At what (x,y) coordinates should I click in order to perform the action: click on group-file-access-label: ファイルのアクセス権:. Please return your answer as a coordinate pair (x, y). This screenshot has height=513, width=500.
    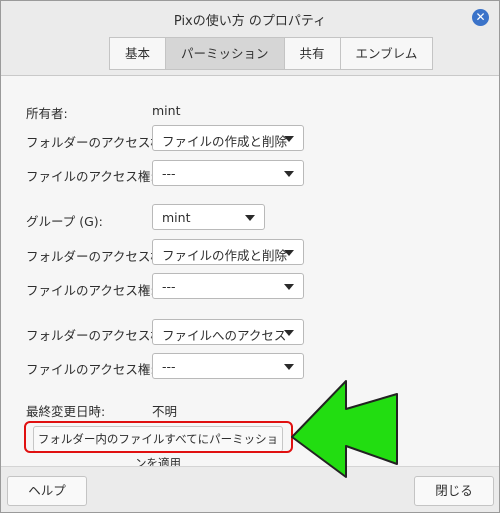
    Looking at the image, I should click on (90, 290).